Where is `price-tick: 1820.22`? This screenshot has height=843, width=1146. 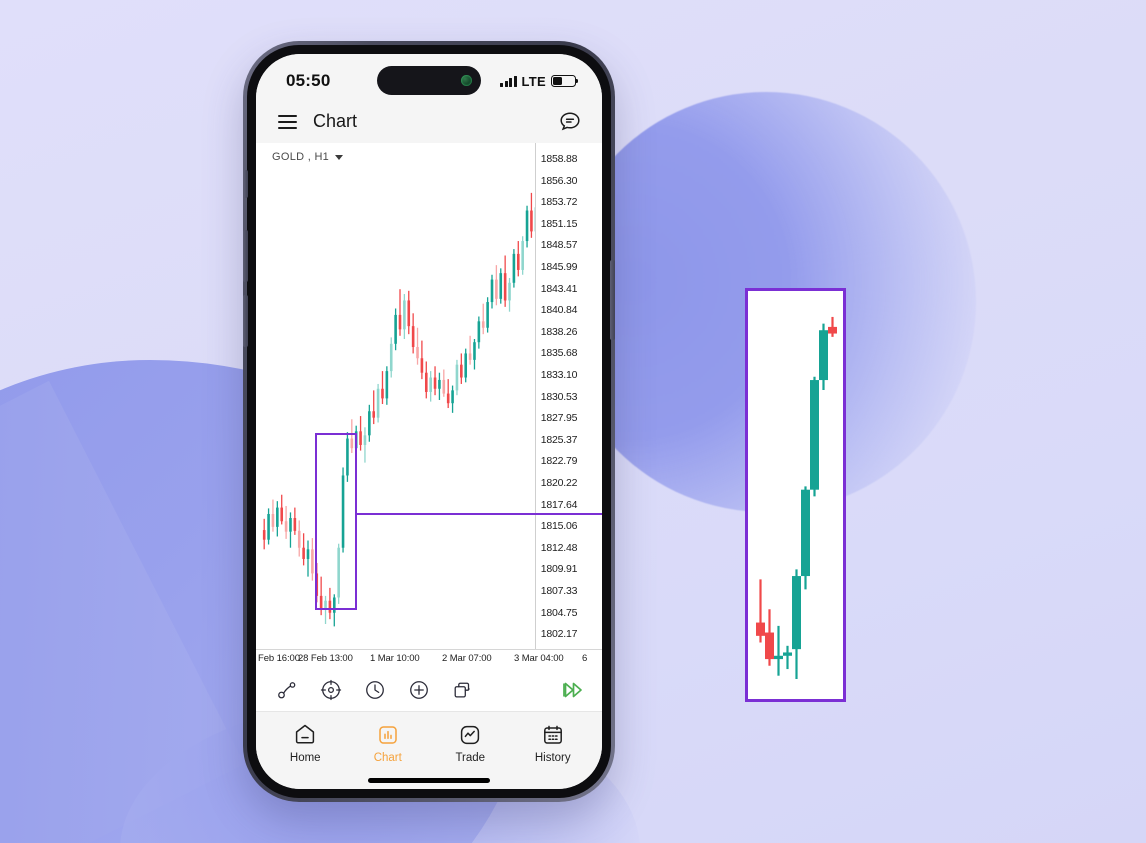 price-tick: 1820.22 is located at coordinates (559, 483).